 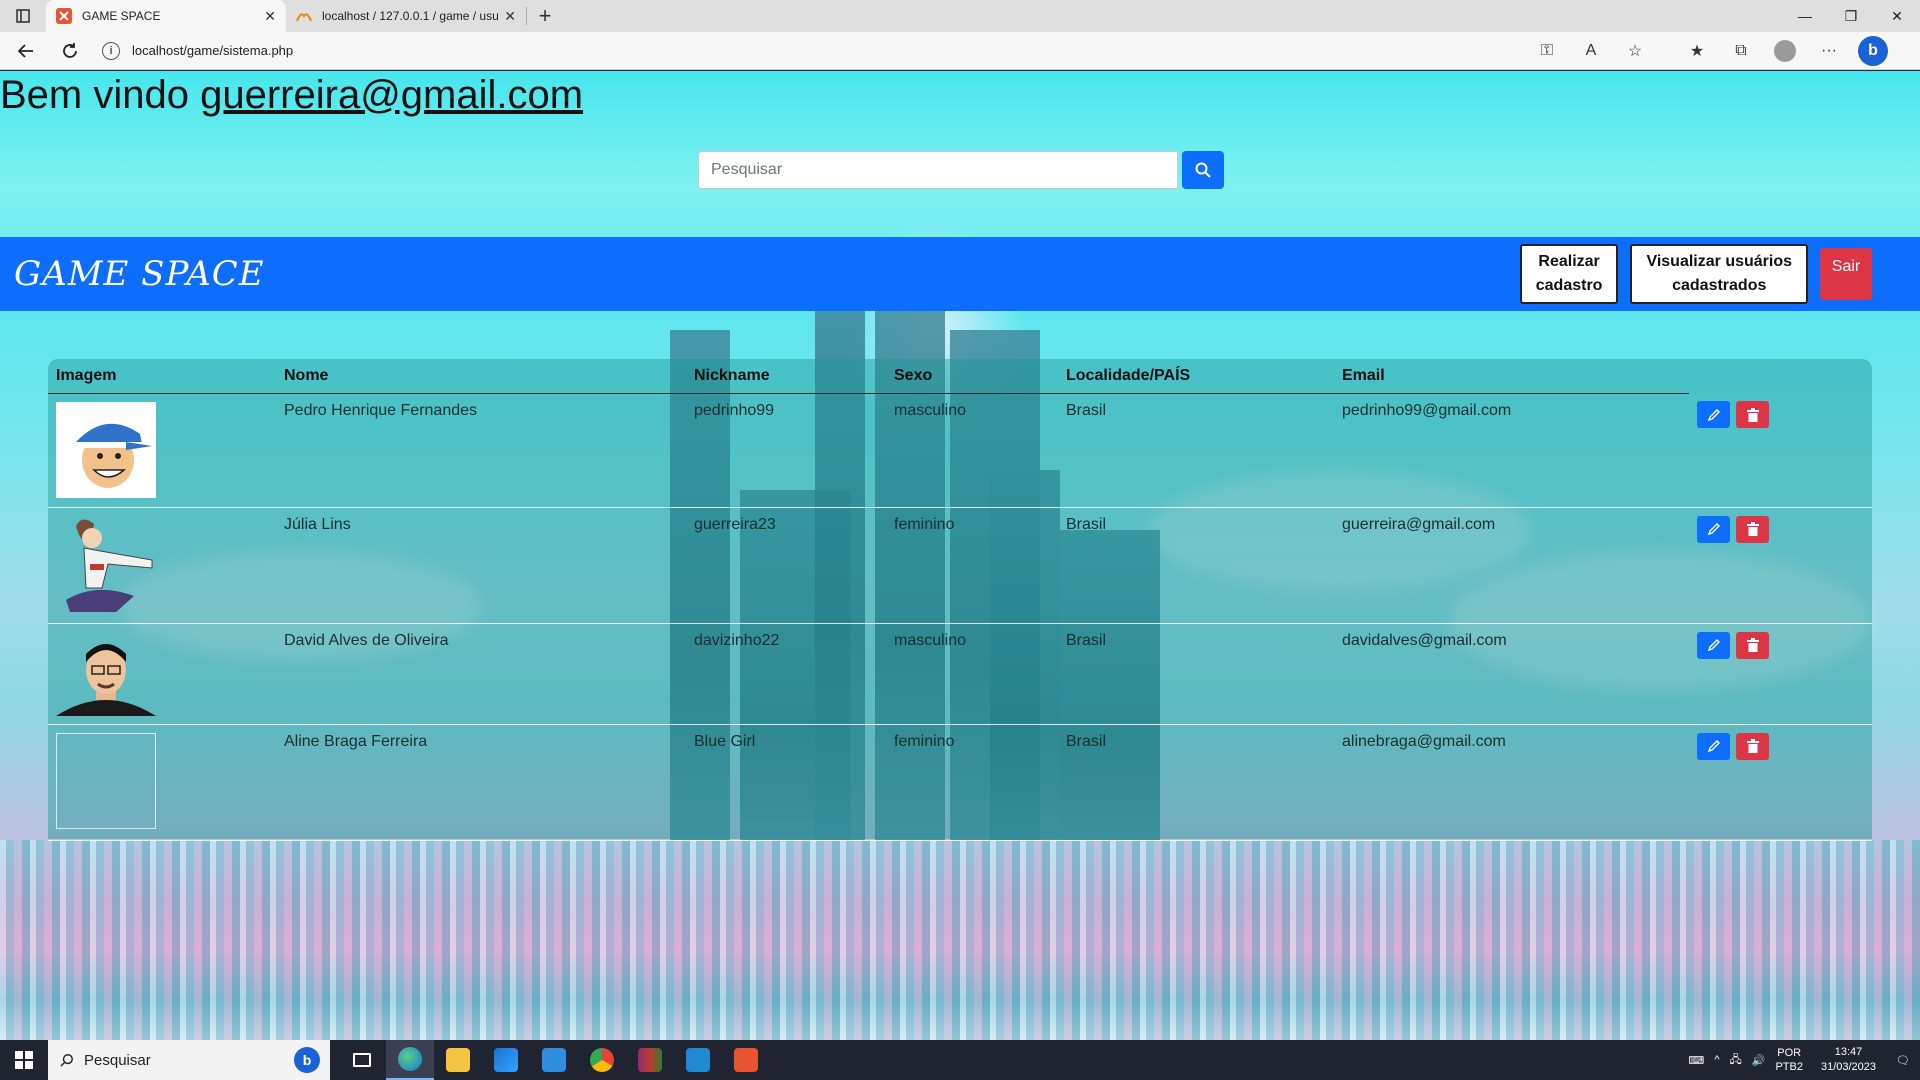 What do you see at coordinates (139, 274) in the screenshot?
I see `brand-logo: GAME SPACE` at bounding box center [139, 274].